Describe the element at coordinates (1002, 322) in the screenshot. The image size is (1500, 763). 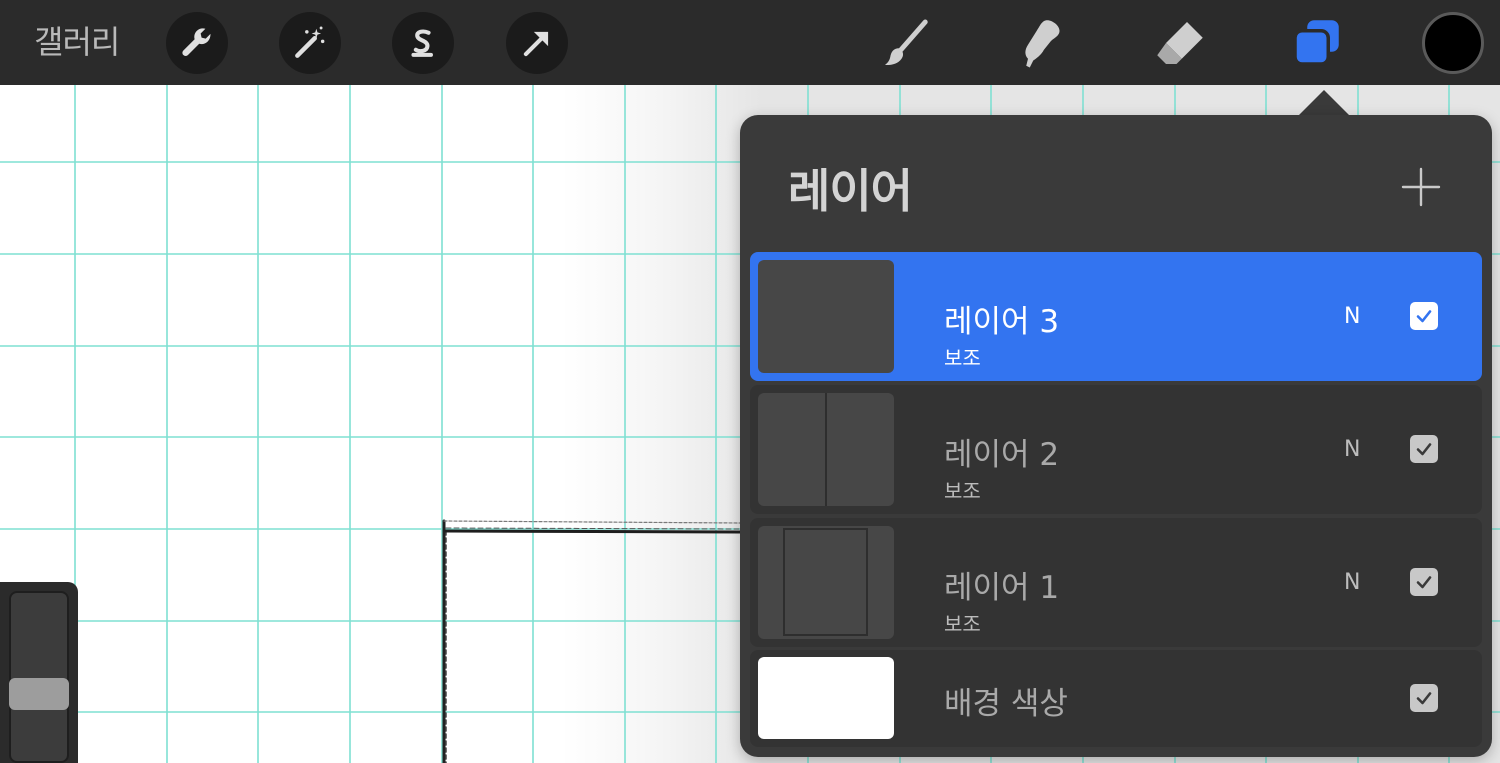
I see `layer-name: 레이어 3` at that location.